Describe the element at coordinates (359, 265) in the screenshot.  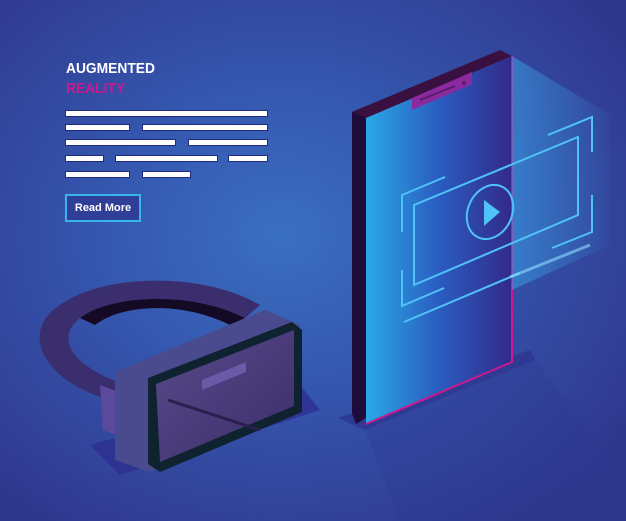
I see `phone-side` at that location.